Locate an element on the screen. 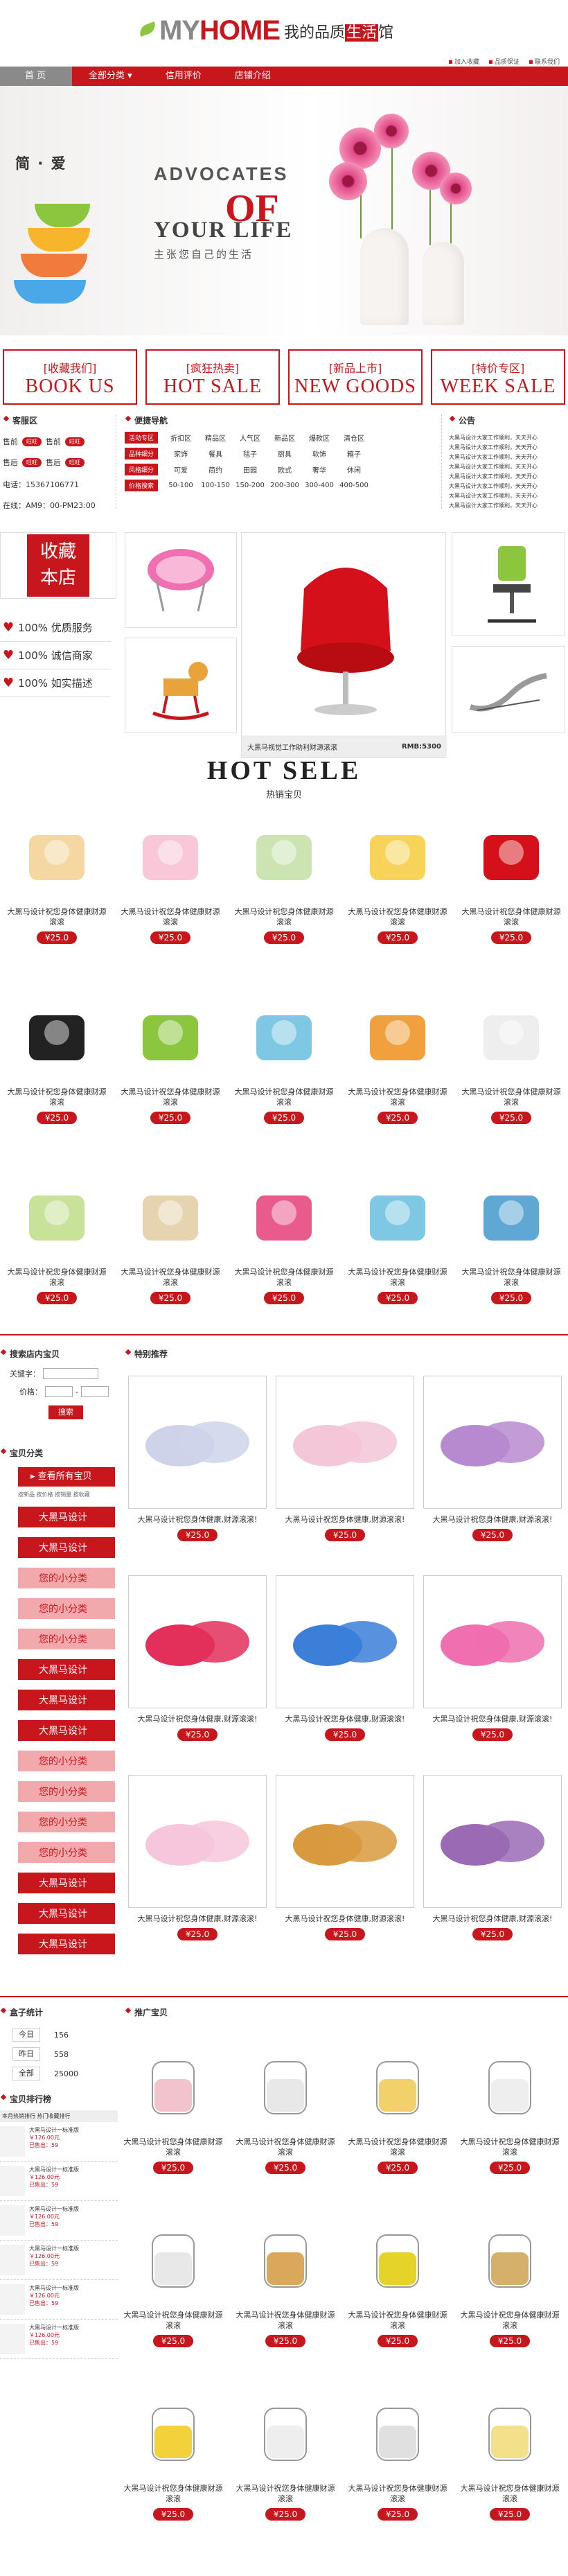  quicknav-link: 人气区 is located at coordinates (250, 437).